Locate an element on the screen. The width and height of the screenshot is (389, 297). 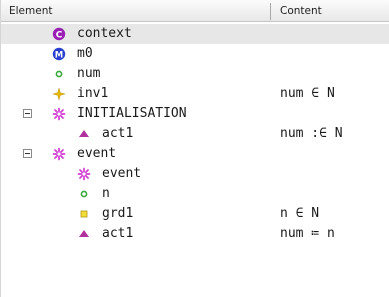
svg-text: C is located at coordinates (59, 35).